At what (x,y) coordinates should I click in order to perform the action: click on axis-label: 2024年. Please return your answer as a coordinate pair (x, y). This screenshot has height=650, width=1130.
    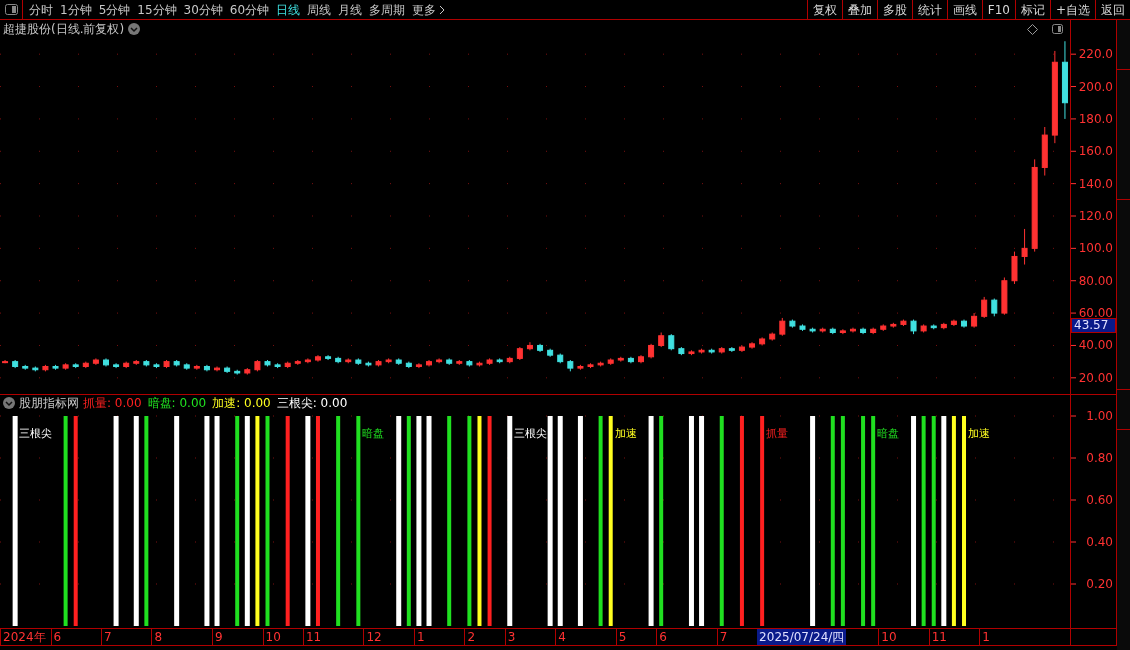
    Looking at the image, I should click on (23, 637).